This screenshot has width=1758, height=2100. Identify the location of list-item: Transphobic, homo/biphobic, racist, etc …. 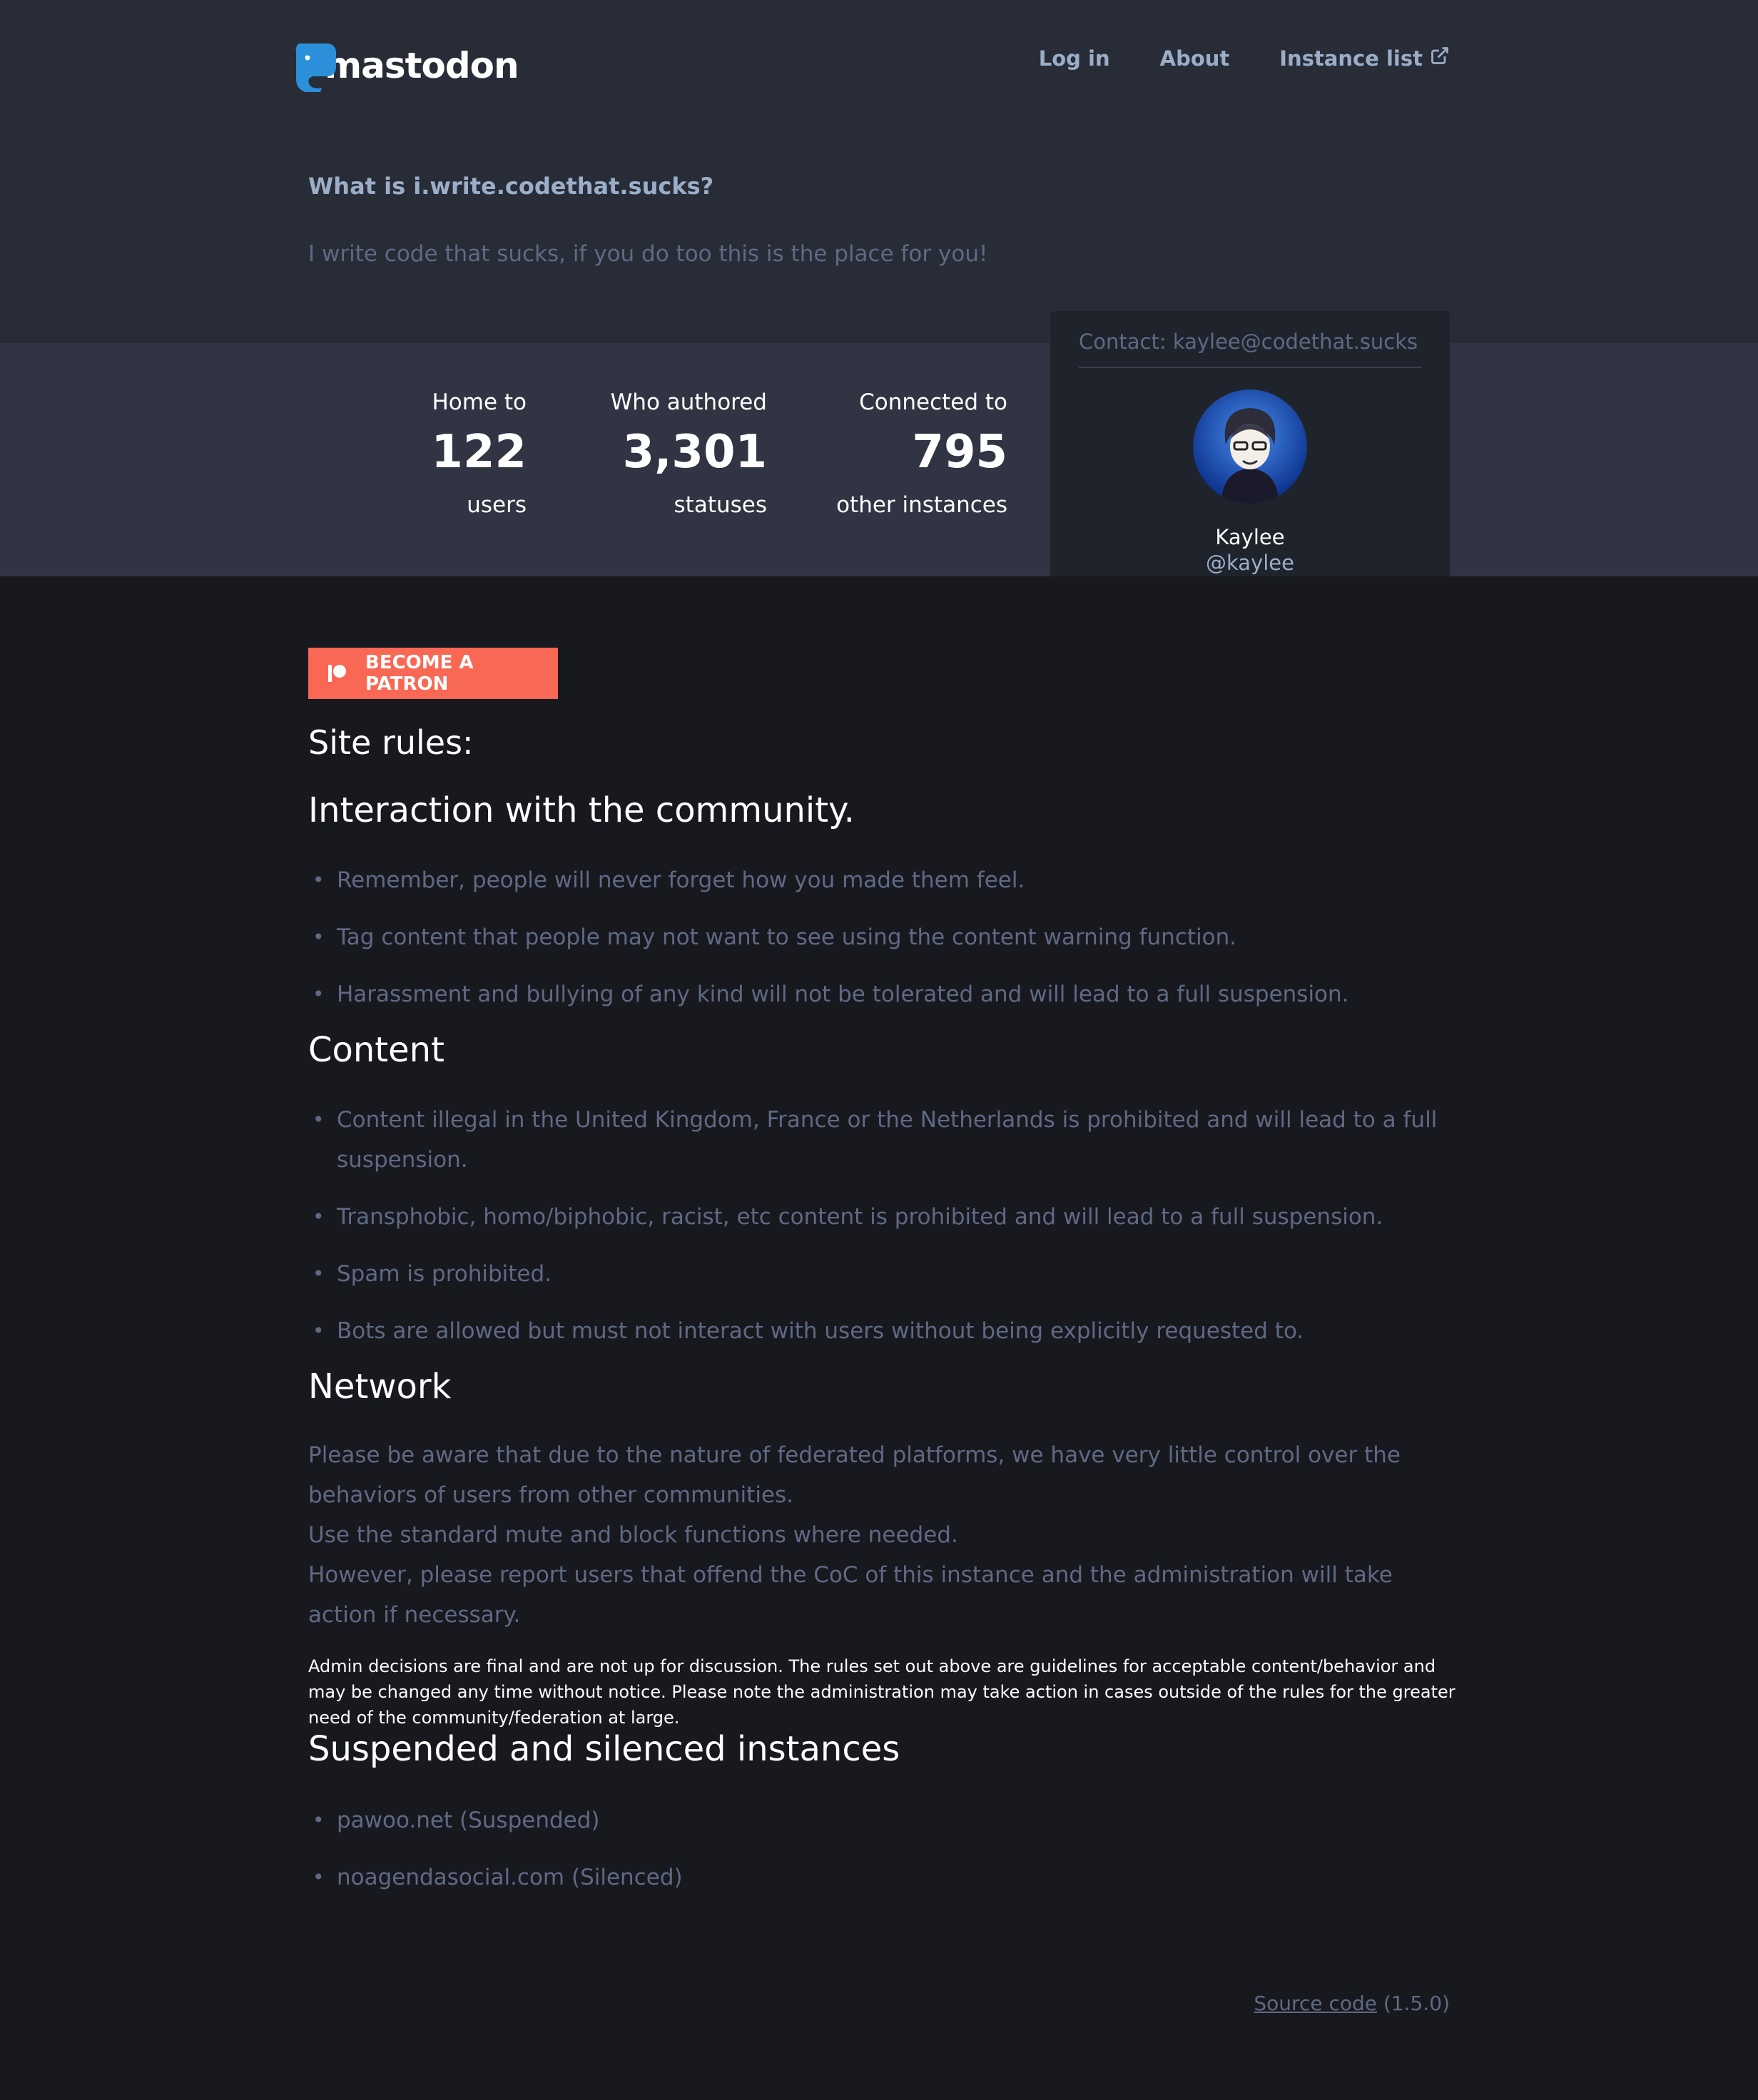
(881, 1217).